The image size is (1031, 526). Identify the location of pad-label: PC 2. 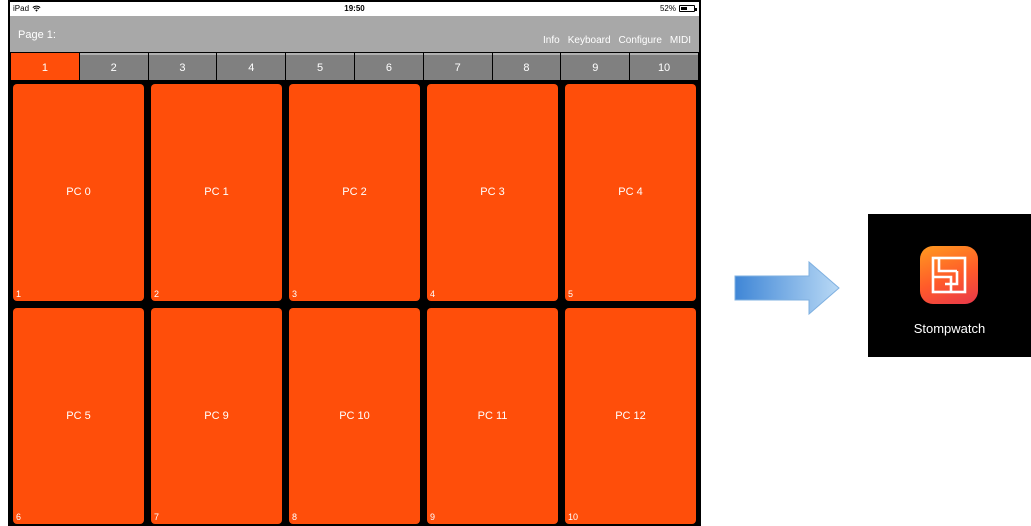
(354, 192).